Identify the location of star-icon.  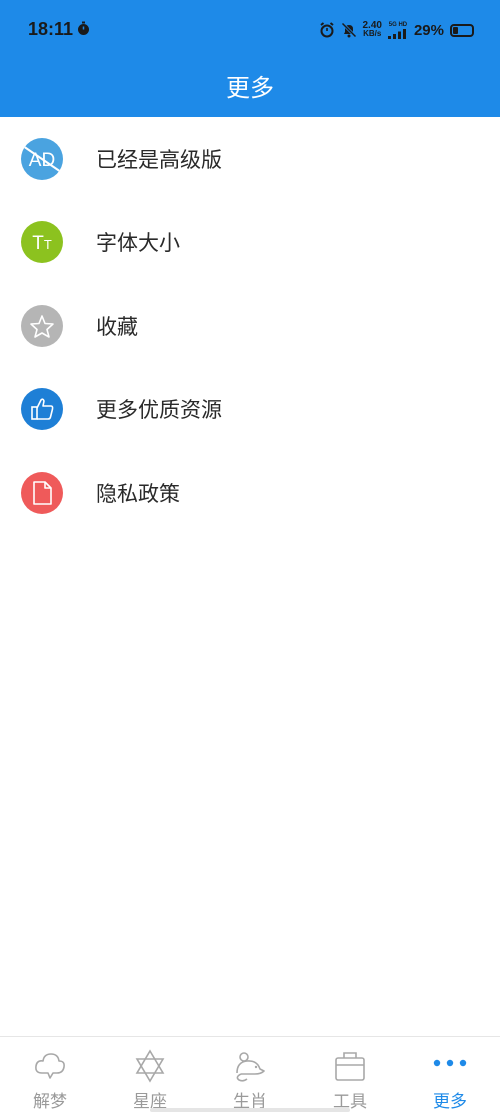
(42, 325).